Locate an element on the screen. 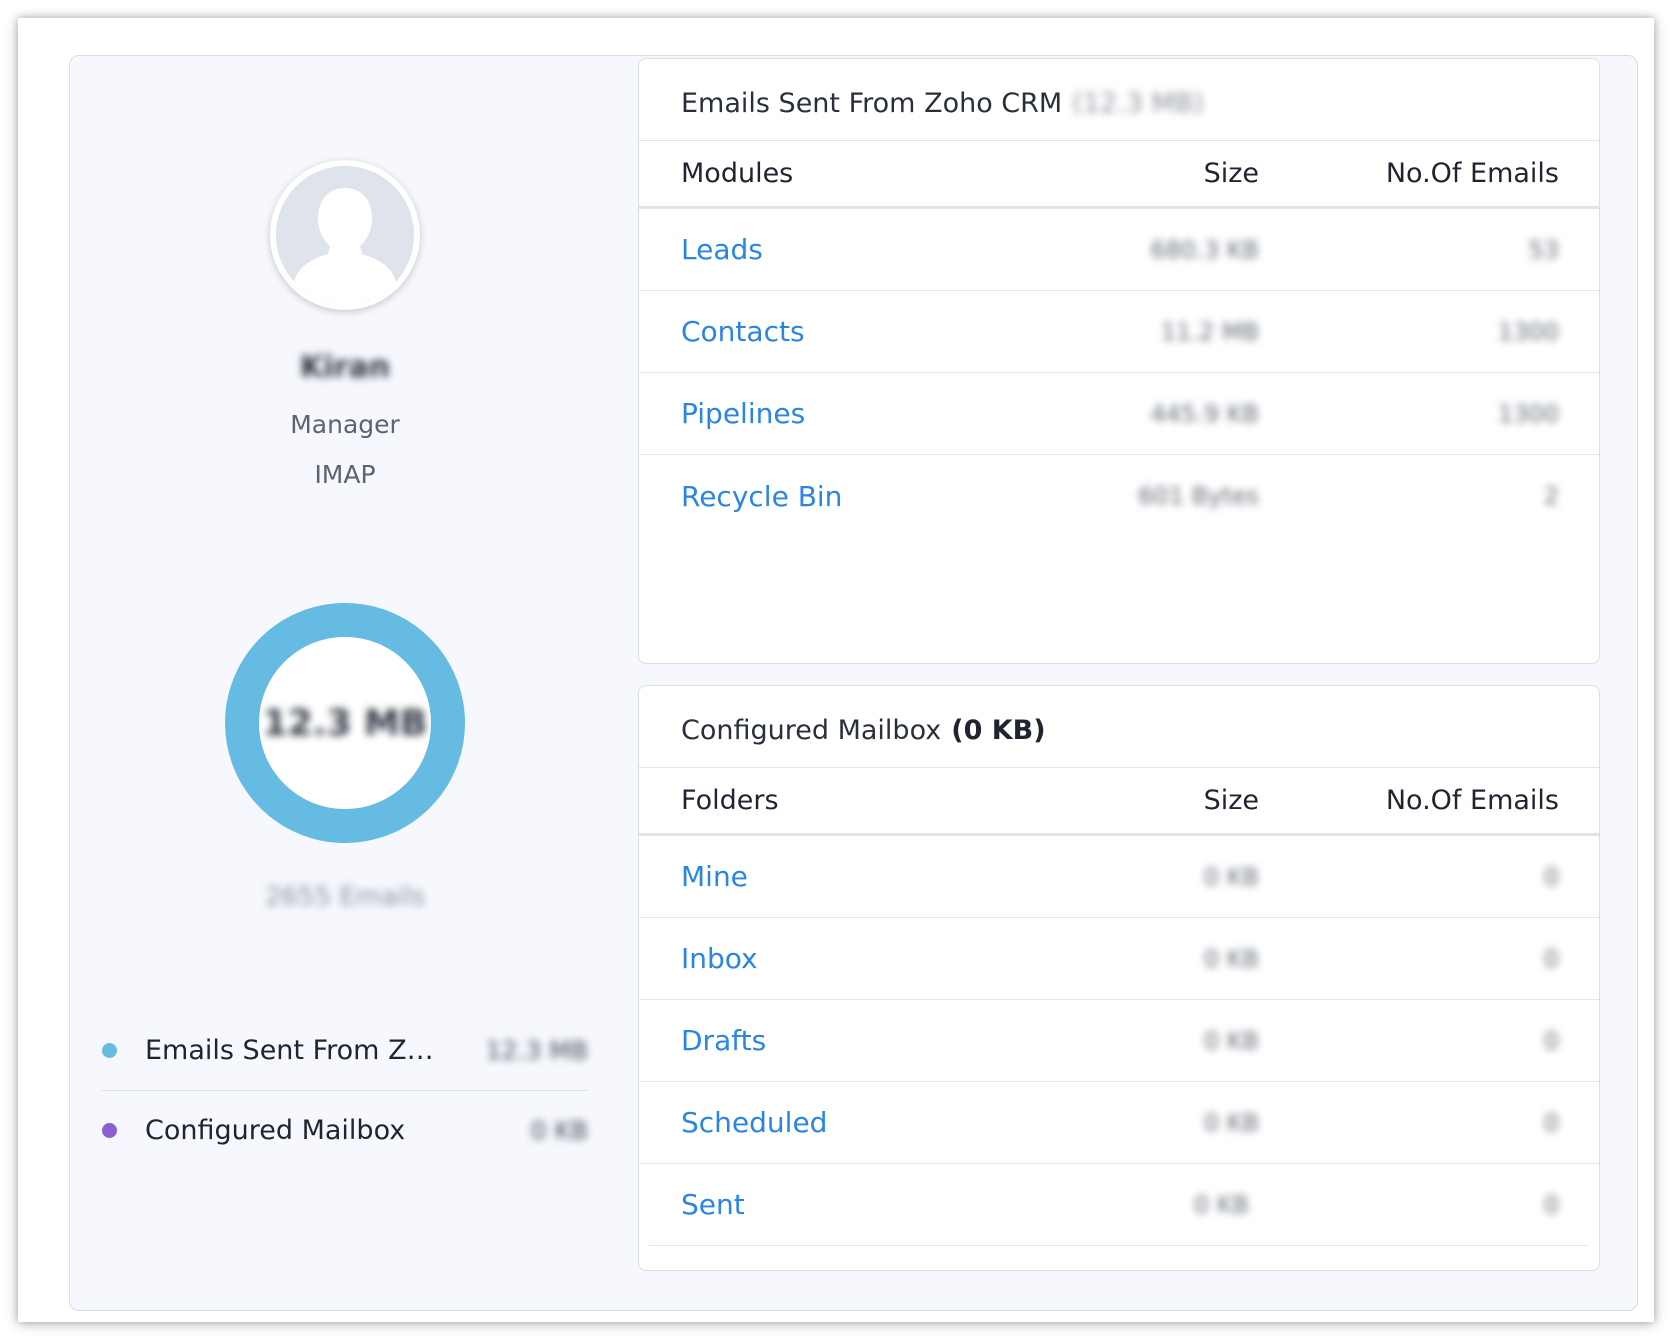  mailbox-card-title: Configured Mailbox is located at coordinates (811, 730).